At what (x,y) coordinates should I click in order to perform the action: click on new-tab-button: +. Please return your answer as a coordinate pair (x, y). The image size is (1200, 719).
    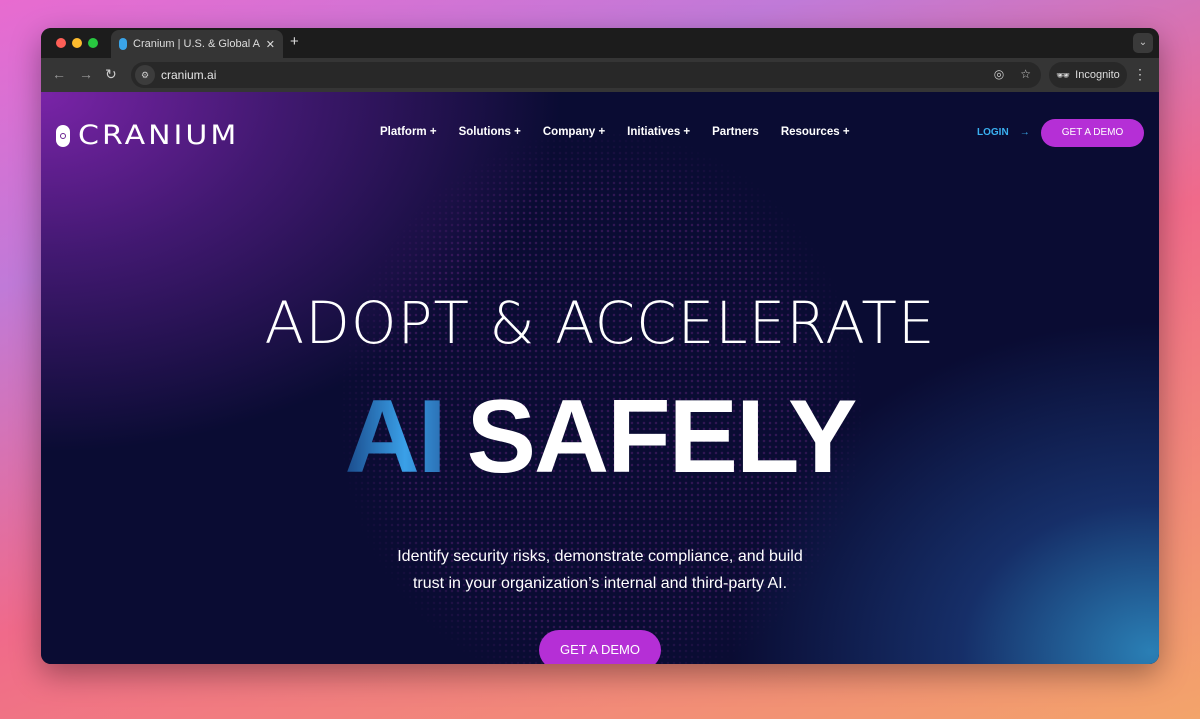
    Looking at the image, I should click on (294, 41).